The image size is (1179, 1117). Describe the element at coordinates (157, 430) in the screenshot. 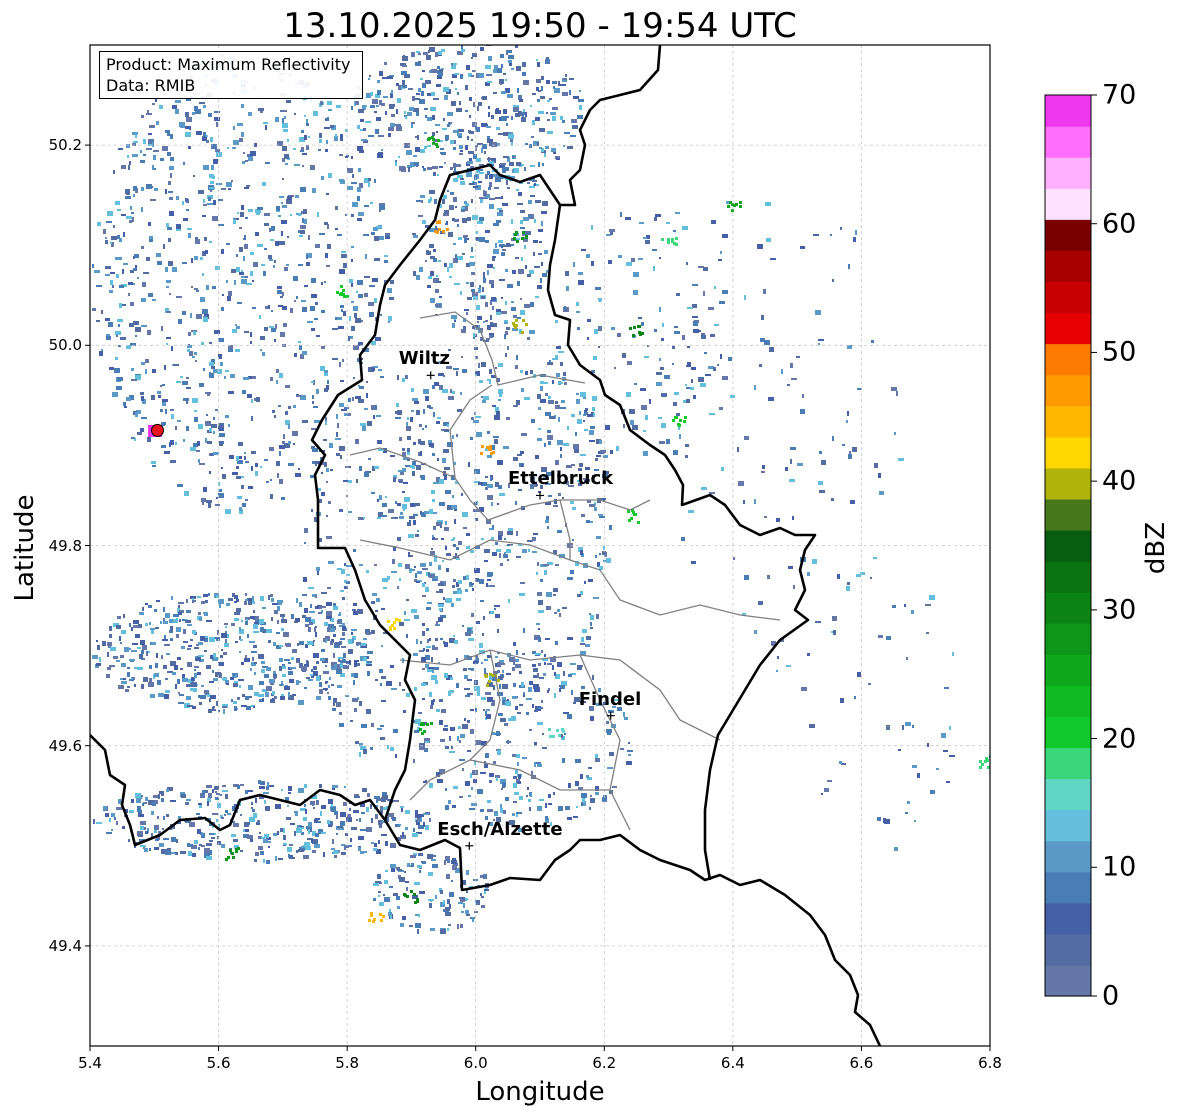

I see `radar-site-marker` at that location.